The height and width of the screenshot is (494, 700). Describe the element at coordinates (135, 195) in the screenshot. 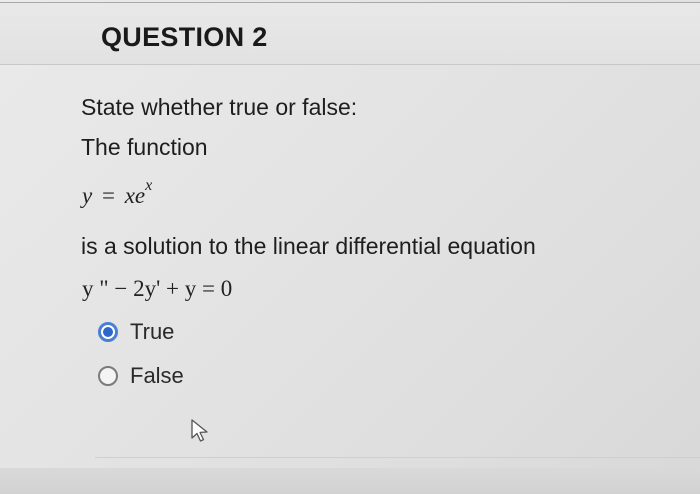

I see `equation-rhs-base: xe` at that location.